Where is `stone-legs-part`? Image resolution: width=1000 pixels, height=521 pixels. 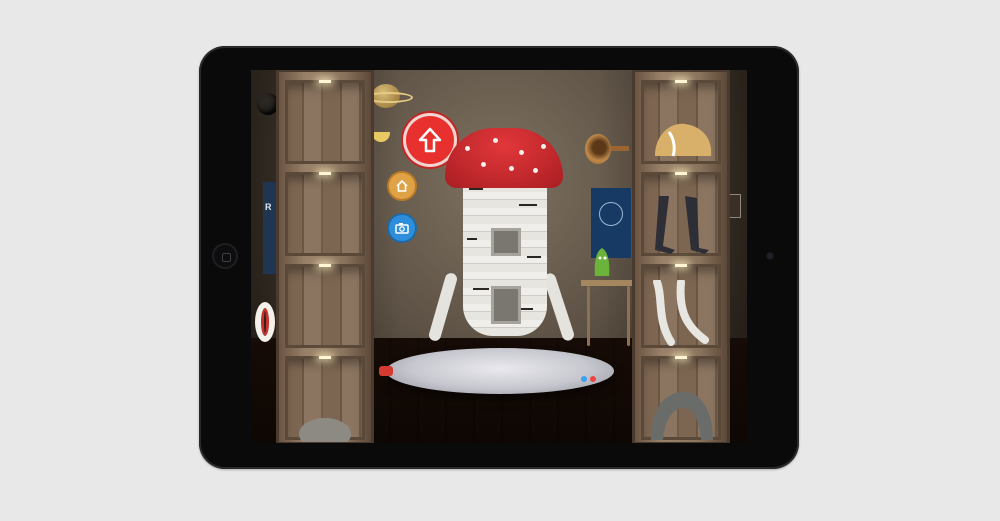
stone-legs-part is located at coordinates (682, 414).